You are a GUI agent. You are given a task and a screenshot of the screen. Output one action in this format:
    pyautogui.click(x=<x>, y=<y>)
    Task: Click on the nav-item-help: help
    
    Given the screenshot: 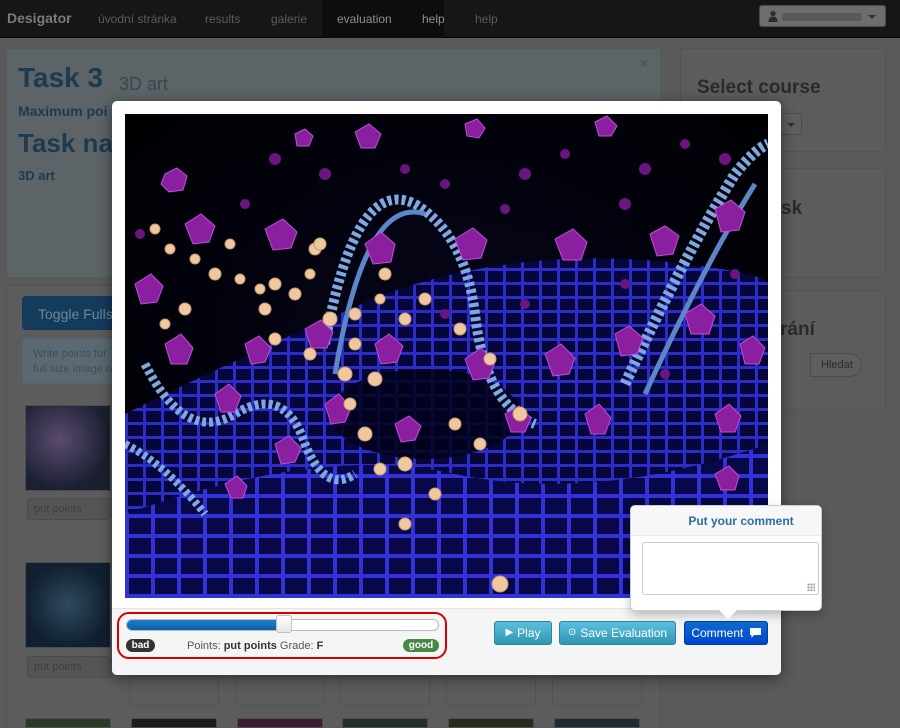 What is the action you would take?
    pyautogui.click(x=433, y=19)
    